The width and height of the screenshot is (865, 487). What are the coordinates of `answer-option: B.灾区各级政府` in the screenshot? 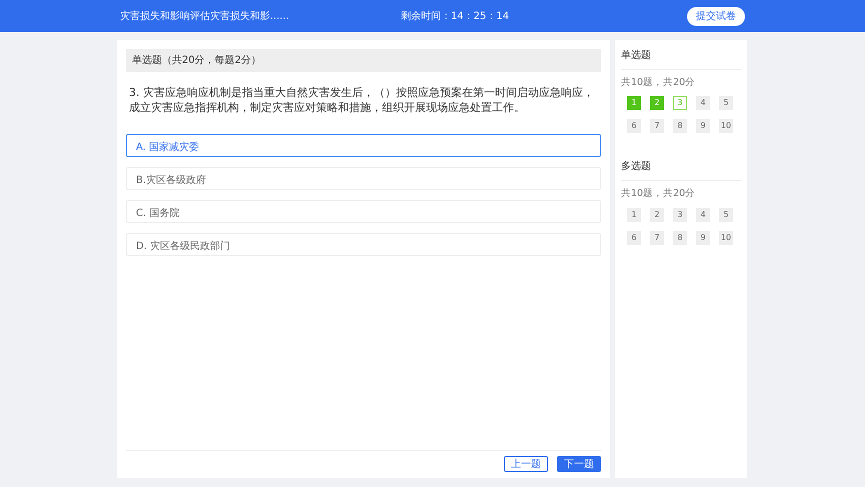 It's located at (363, 178).